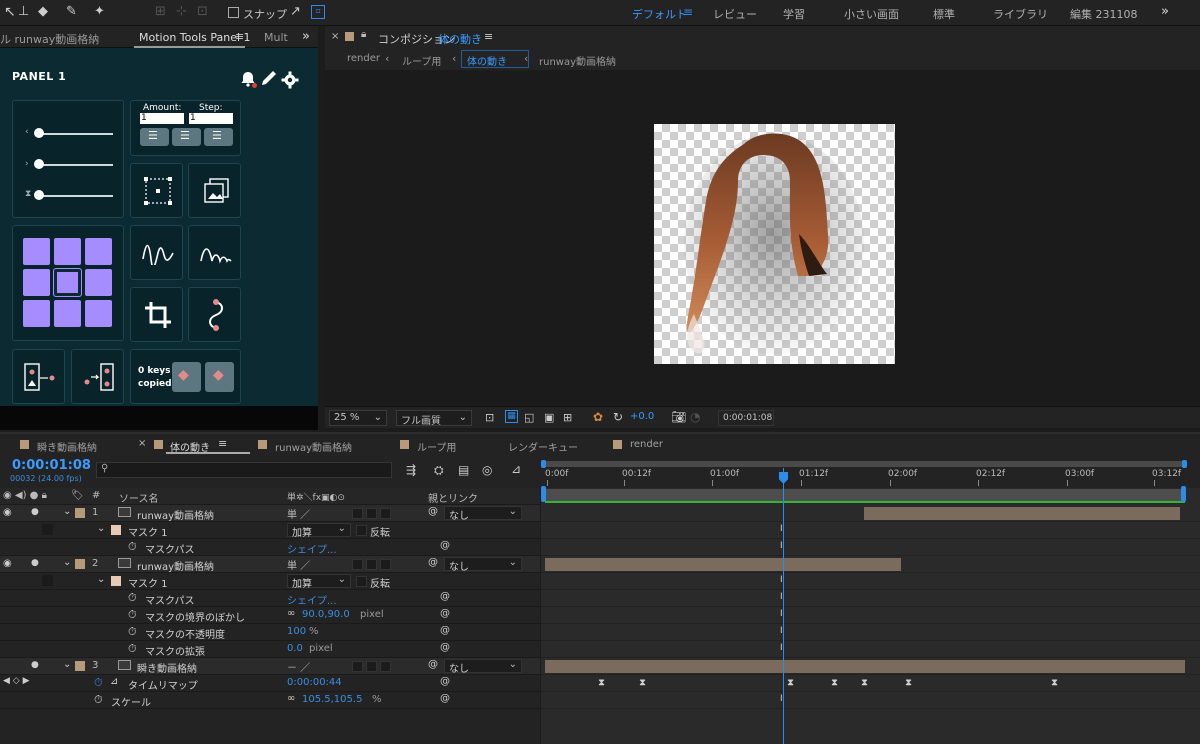  Describe the element at coordinates (162, 118) in the screenshot. I see `amount-input: 1` at that location.